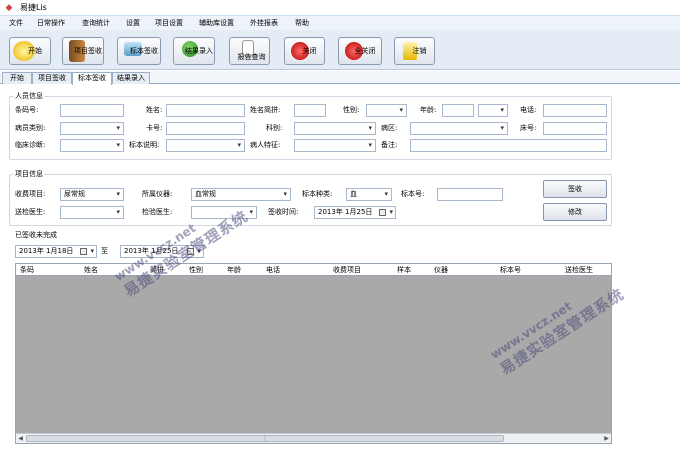 The height and width of the screenshot is (469, 680). Describe the element at coordinates (29, 96) in the screenshot. I see `person-info-title: 人员信息` at that location.